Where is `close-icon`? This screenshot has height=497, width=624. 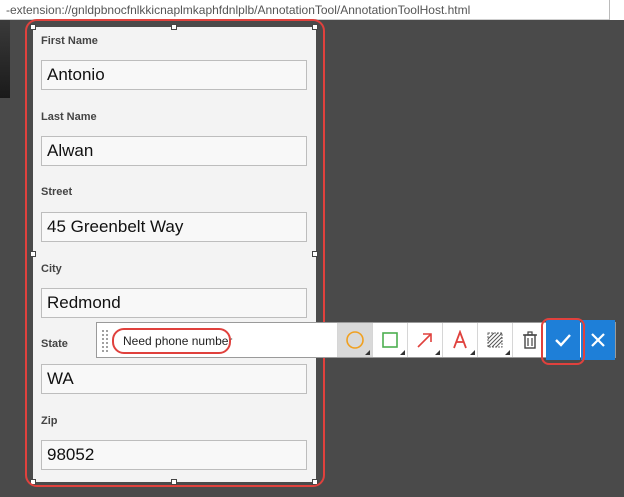 close-icon is located at coordinates (598, 340).